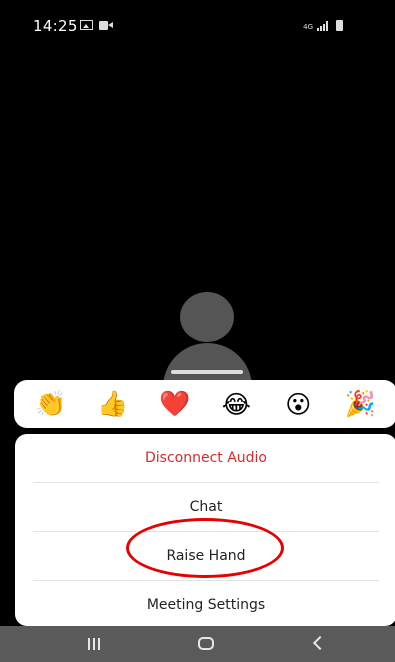 This screenshot has width=395, height=662. I want to click on participant-avatar, so click(208, 342).